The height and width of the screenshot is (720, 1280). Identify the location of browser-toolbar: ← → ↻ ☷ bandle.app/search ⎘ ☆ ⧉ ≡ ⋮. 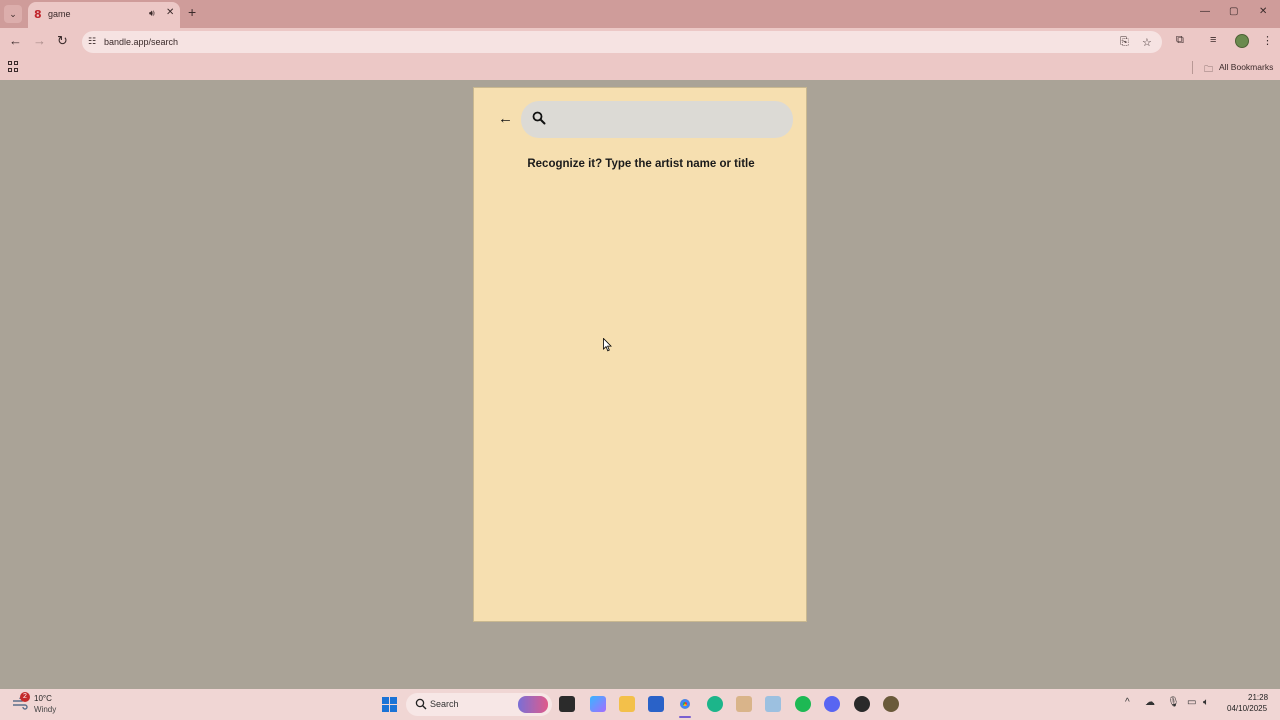
(640, 42).